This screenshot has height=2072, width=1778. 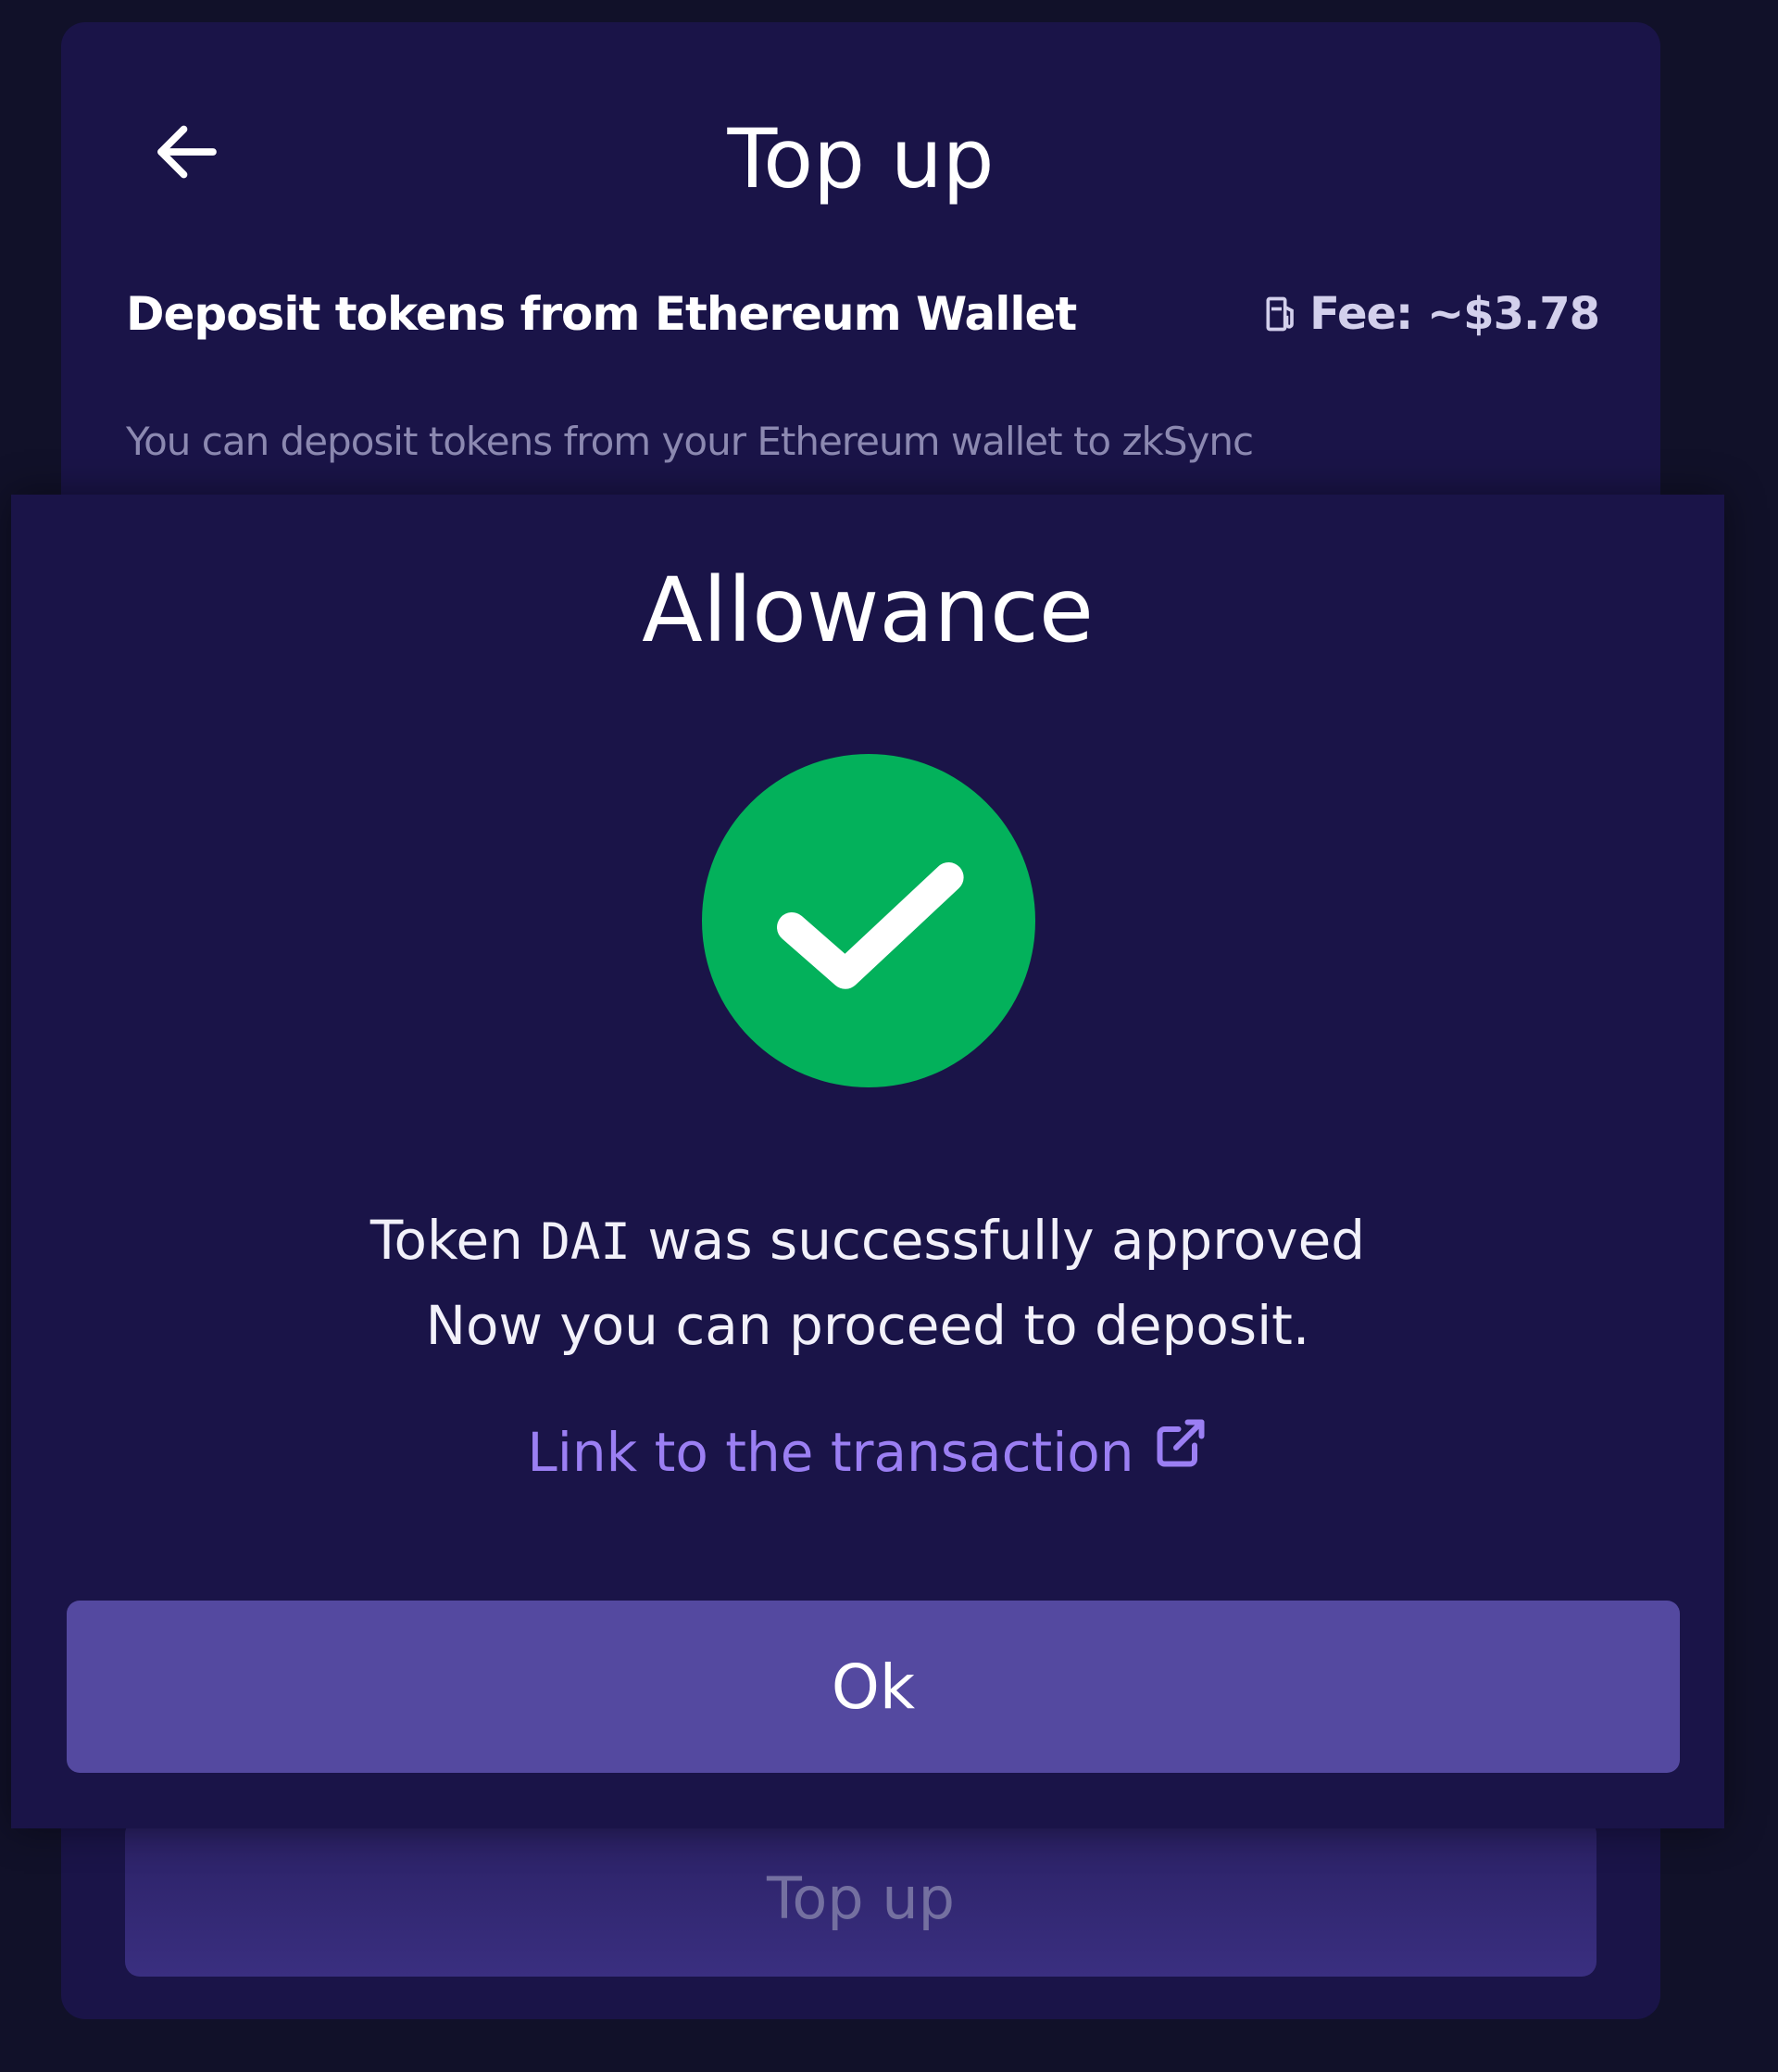 I want to click on fee-info: Fee: ~$3.78, so click(x=1430, y=314).